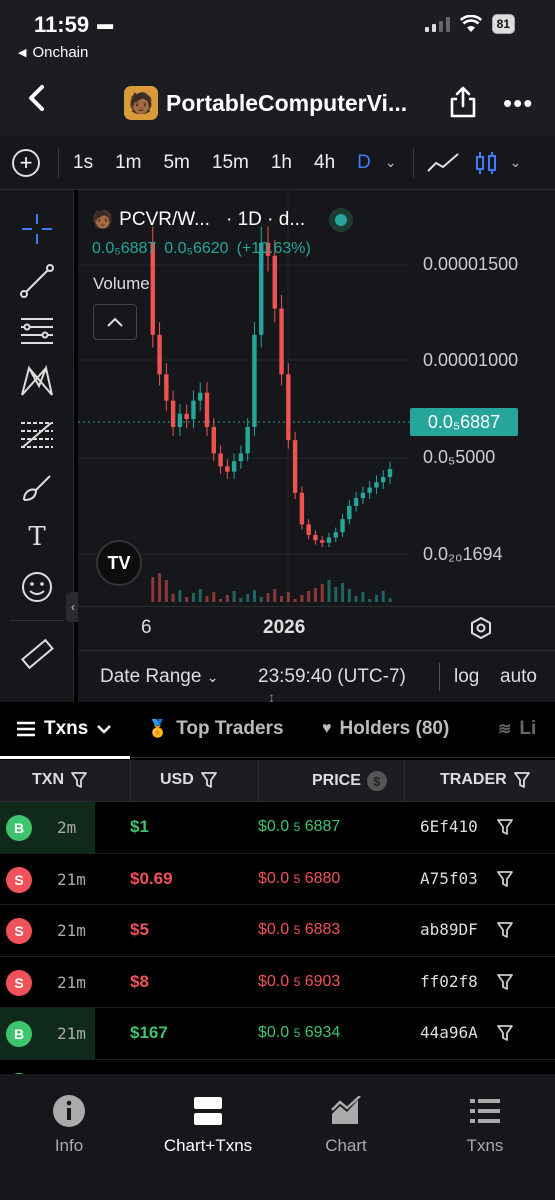  What do you see at coordinates (146, 627) in the screenshot?
I see `x-tick-label: 6` at bounding box center [146, 627].